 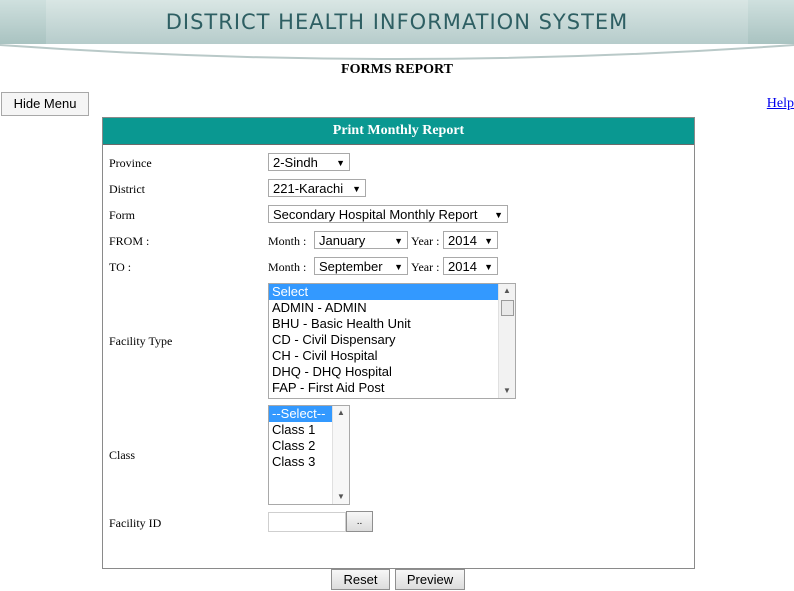 What do you see at coordinates (309, 455) in the screenshot?
I see `class-listbox: --Select-- Class 1 Class 2 Class 3 ▲ ▼` at bounding box center [309, 455].